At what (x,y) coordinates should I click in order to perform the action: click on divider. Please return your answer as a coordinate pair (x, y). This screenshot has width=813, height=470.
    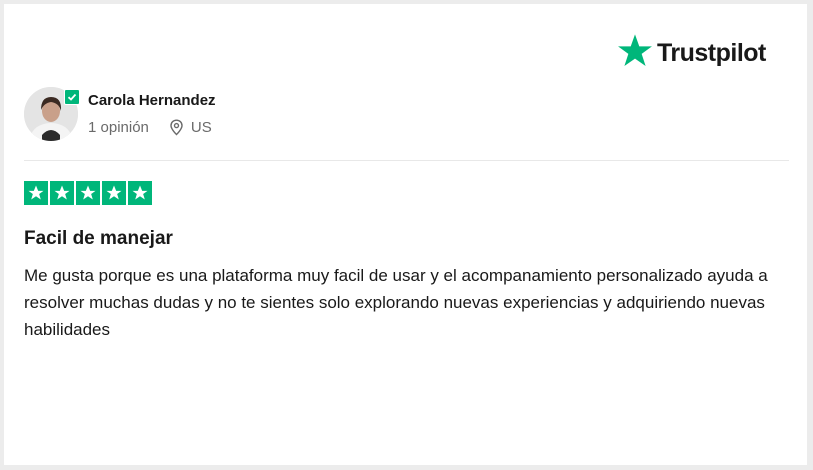
    Looking at the image, I should click on (406, 160).